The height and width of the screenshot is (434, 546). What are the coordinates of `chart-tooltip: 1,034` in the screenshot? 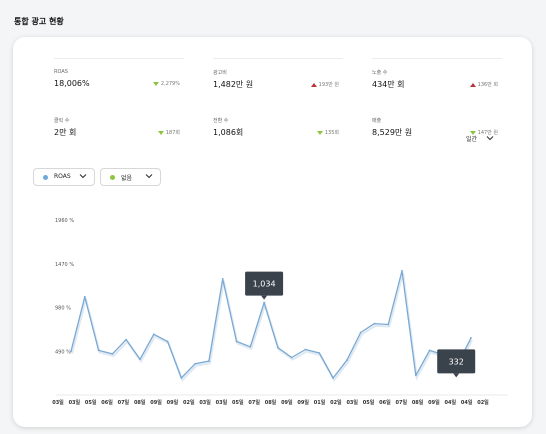 It's located at (264, 285).